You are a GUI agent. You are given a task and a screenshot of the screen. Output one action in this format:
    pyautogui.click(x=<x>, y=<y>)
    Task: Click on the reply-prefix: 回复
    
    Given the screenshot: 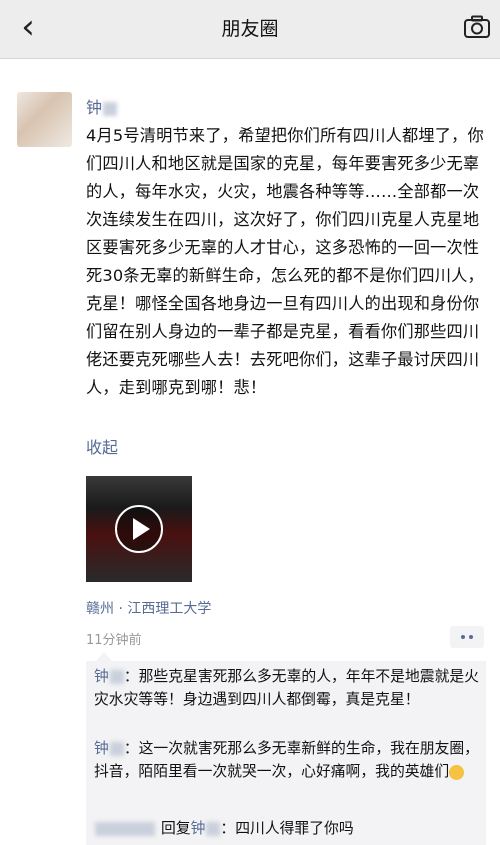 What is the action you would take?
    pyautogui.click(x=176, y=828)
    